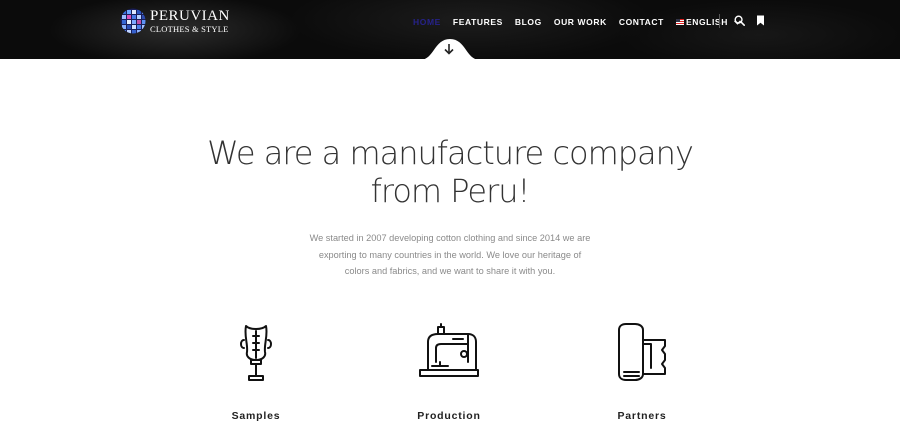 The width and height of the screenshot is (900, 423). I want to click on search-icon, so click(739, 20).